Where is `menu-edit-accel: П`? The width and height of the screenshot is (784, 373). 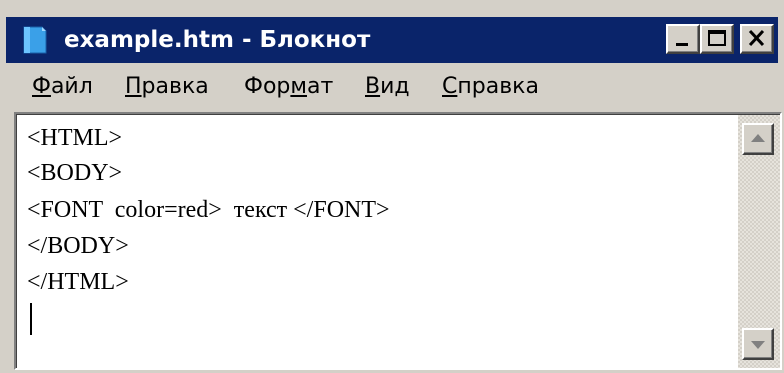
menu-edit-accel: П is located at coordinates (133, 86).